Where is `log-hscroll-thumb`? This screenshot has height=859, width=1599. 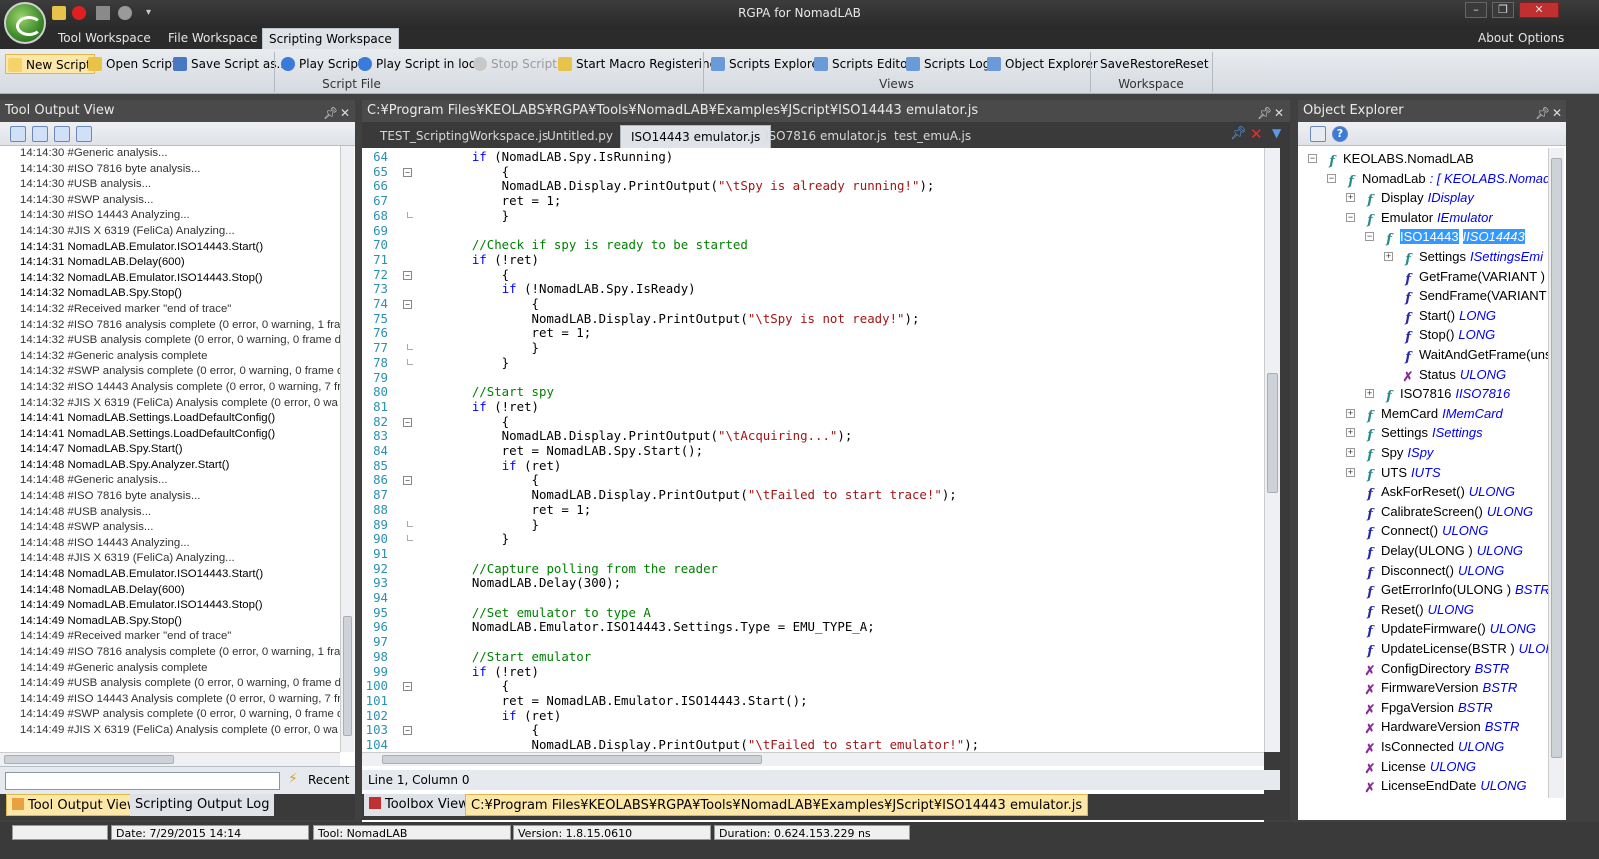
log-hscroll-thumb is located at coordinates (89, 759).